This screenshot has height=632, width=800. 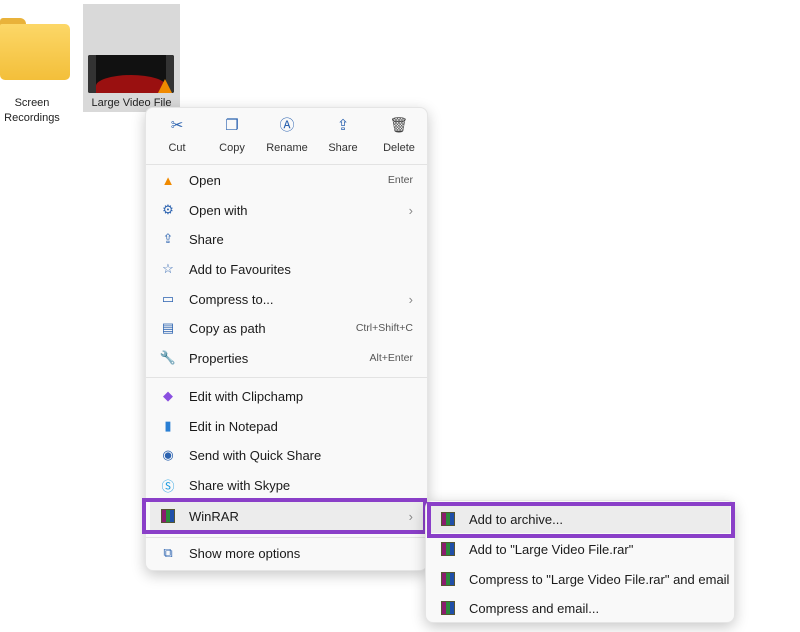 I want to click on menu-item-clipchamp: ◆ Edit with Clipchamp, so click(x=286, y=396).